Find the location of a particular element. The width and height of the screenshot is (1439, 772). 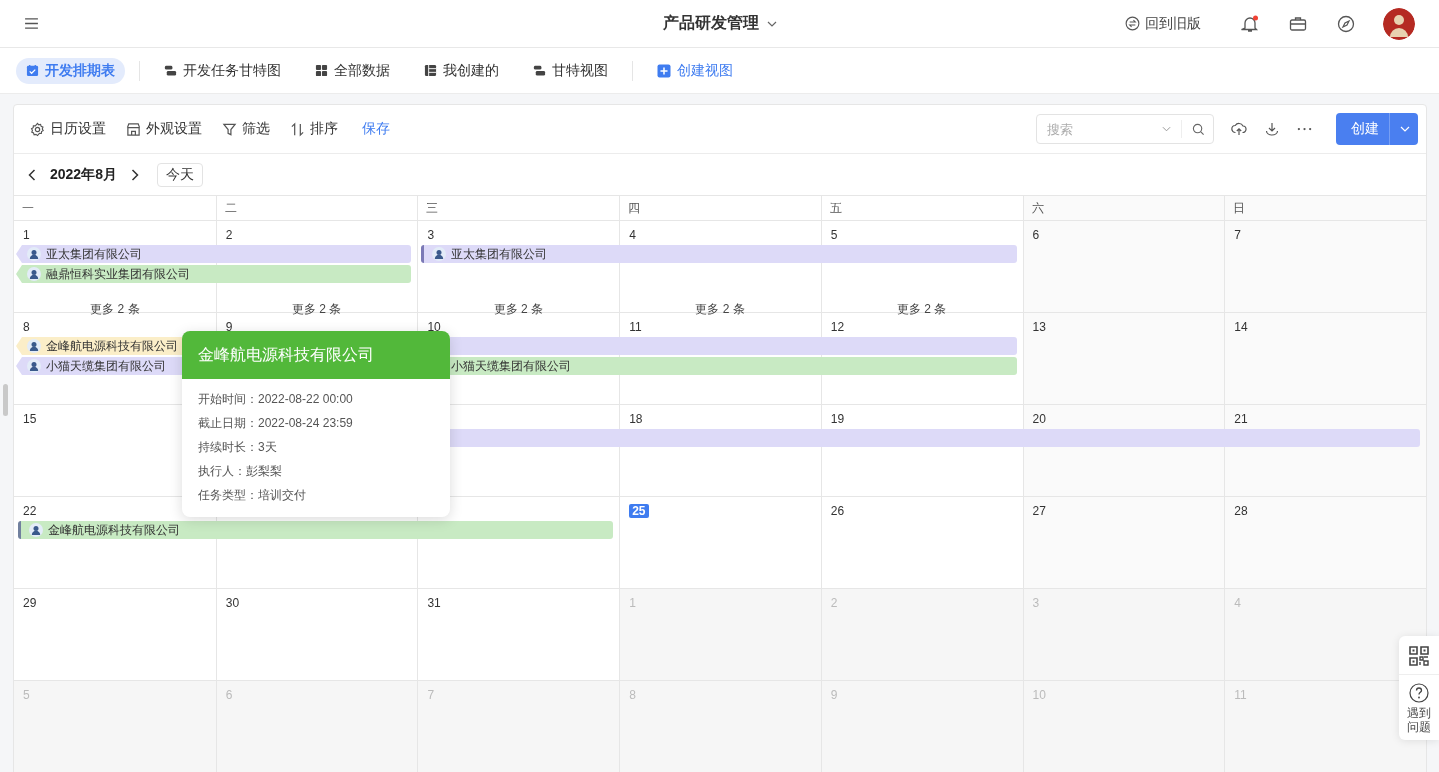

day-number: 4 is located at coordinates (632, 235).